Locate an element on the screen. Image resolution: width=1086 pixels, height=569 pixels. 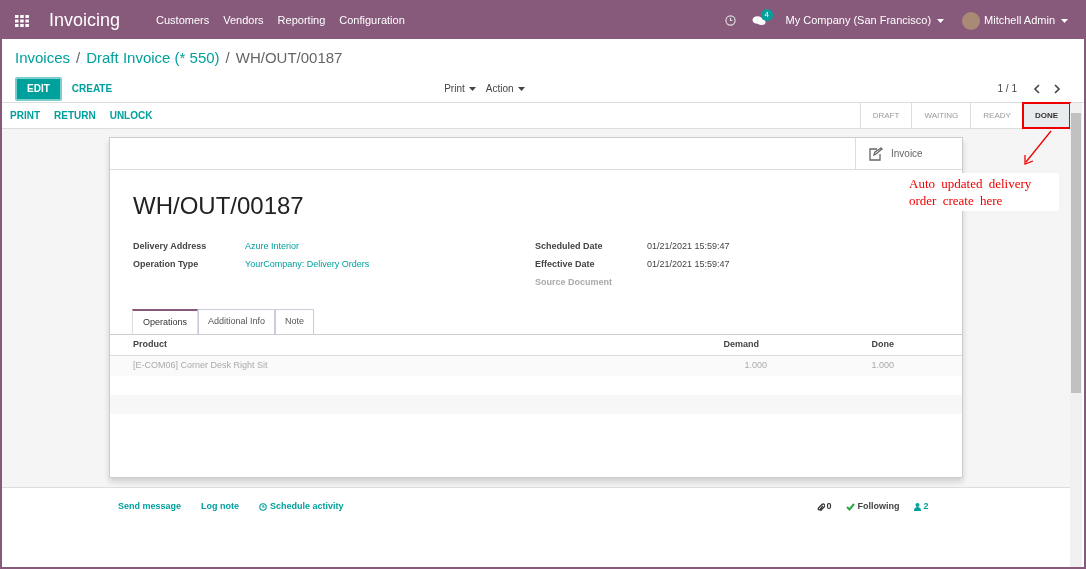
user-avatar is located at coordinates (971, 20).